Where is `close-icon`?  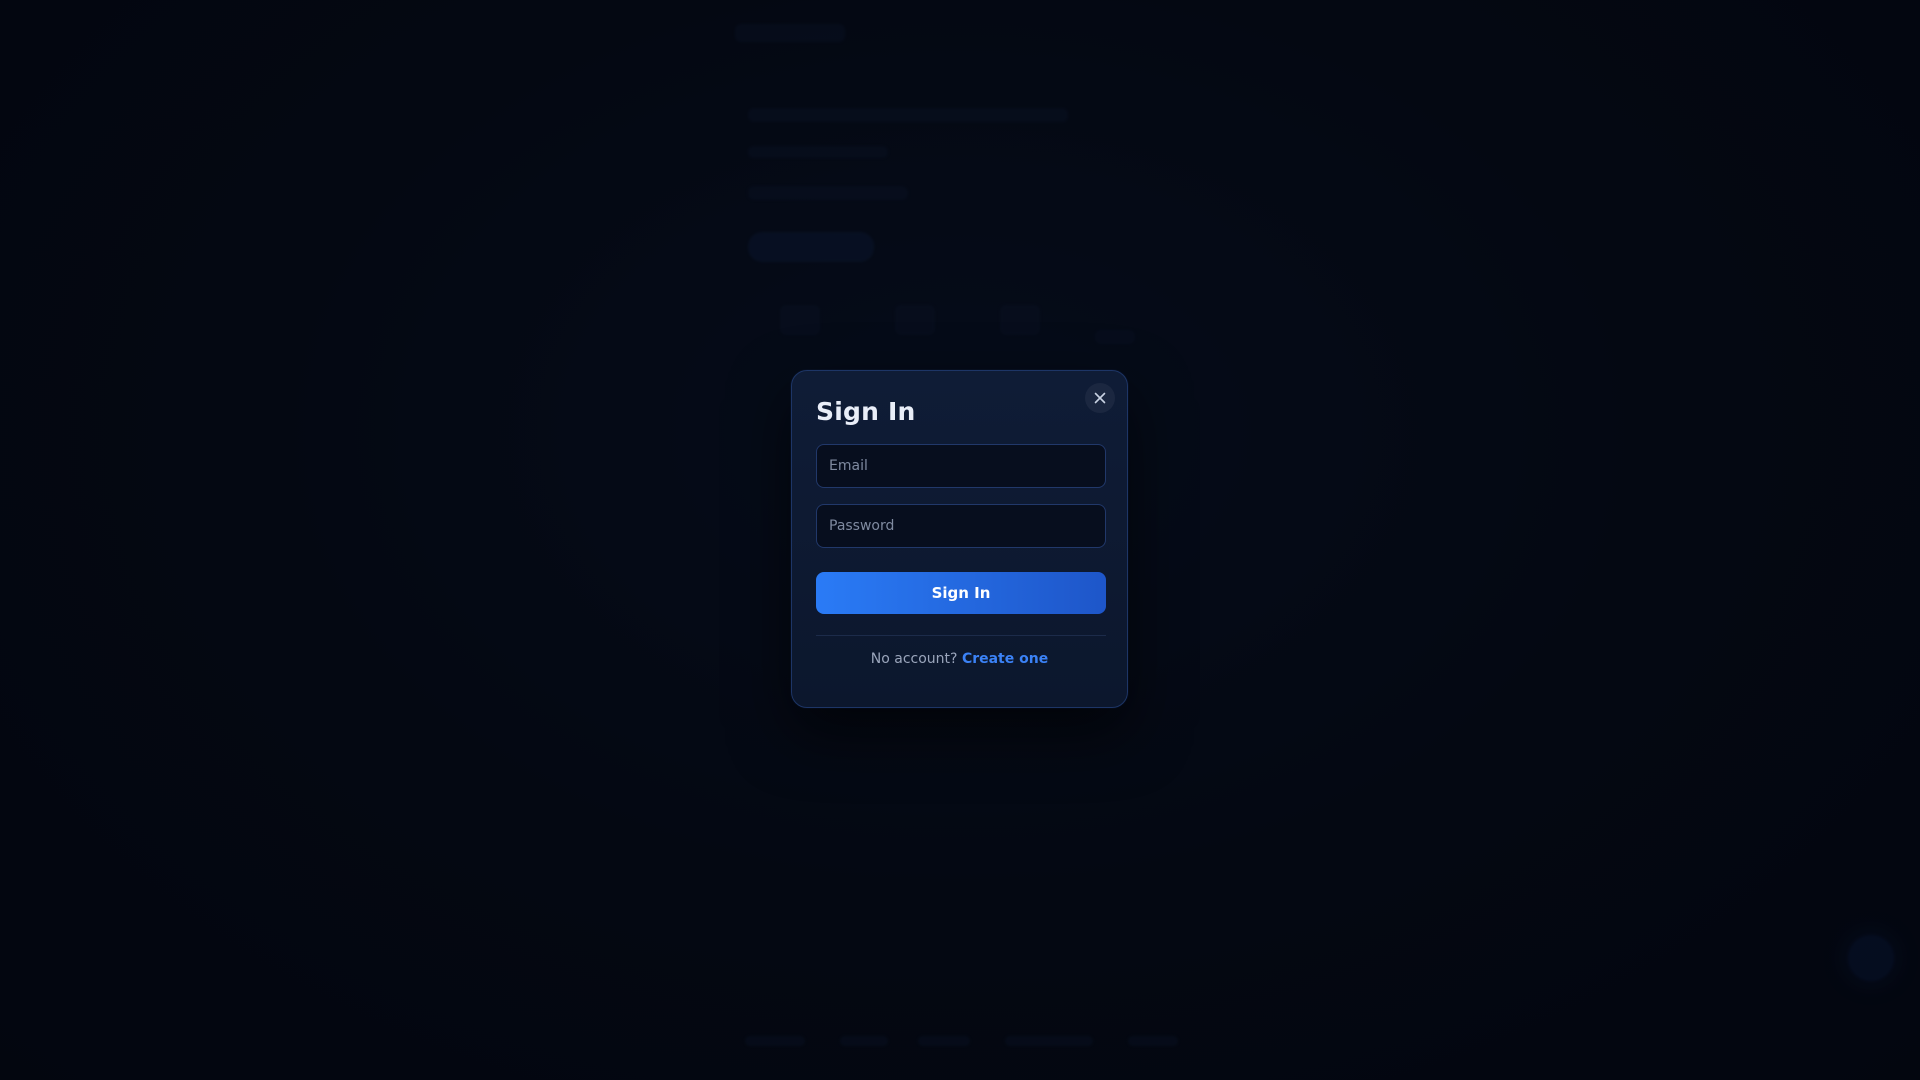 close-icon is located at coordinates (1100, 398).